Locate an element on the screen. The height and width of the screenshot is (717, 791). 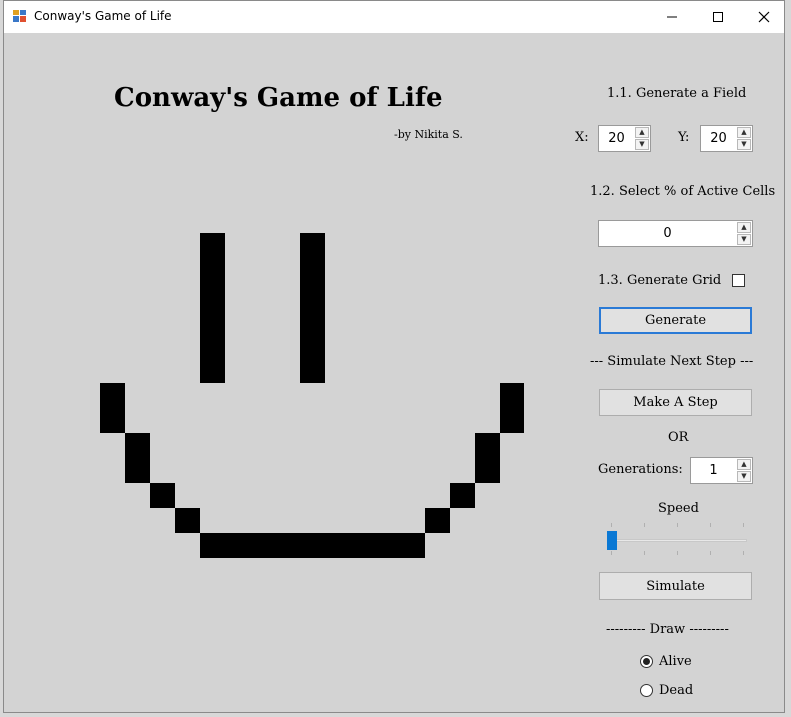
y-up-arrow-icon: ▲ is located at coordinates (744, 132).